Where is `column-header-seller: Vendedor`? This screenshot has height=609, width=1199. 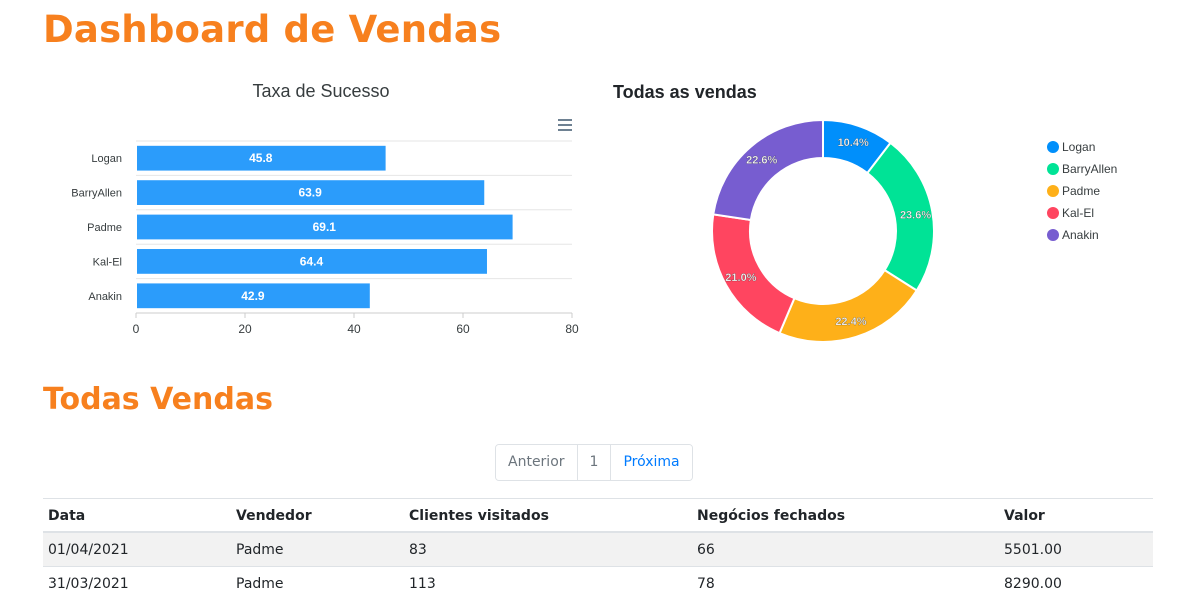
column-header-seller: Vendedor is located at coordinates (317, 515).